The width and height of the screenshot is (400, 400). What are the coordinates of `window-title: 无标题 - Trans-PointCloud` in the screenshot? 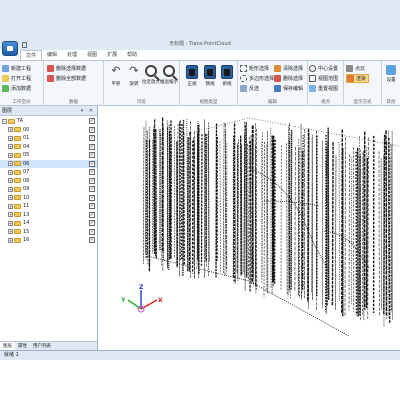 It's located at (200, 44).